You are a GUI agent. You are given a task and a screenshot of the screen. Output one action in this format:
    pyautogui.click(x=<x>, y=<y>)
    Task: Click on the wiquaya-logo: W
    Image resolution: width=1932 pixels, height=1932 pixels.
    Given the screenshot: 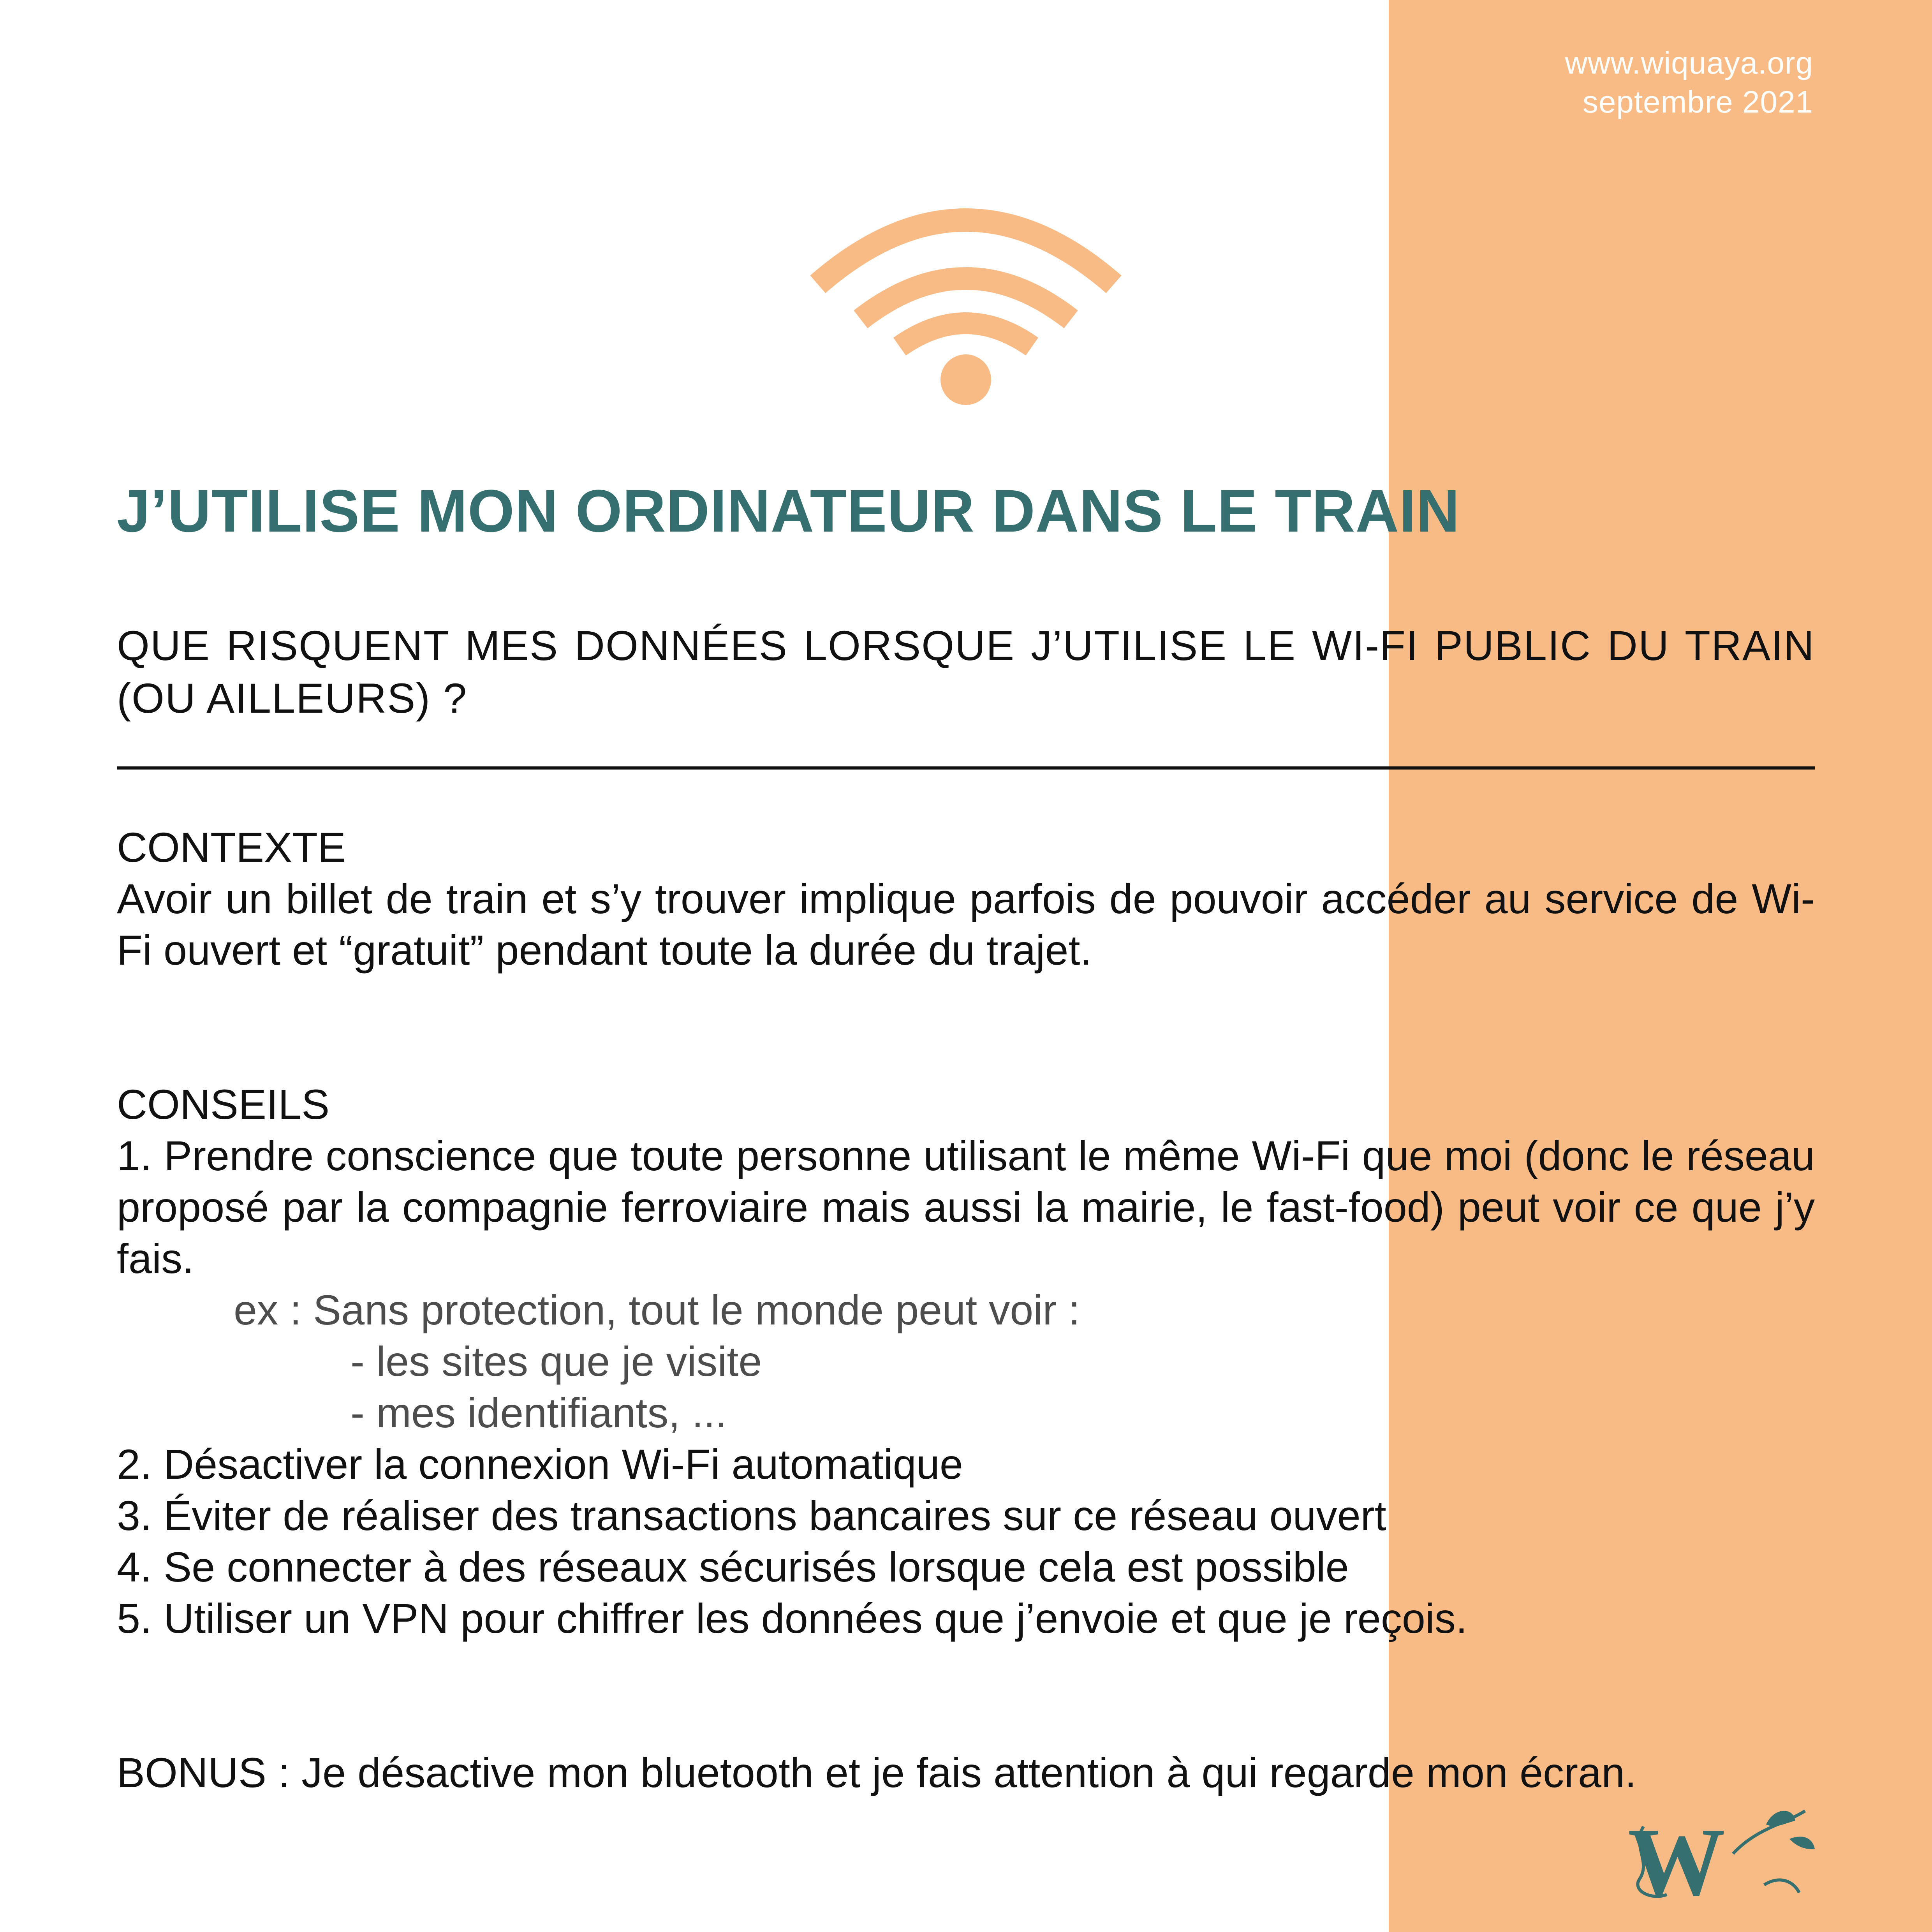 What is the action you would take?
    pyautogui.click(x=1721, y=1860)
    